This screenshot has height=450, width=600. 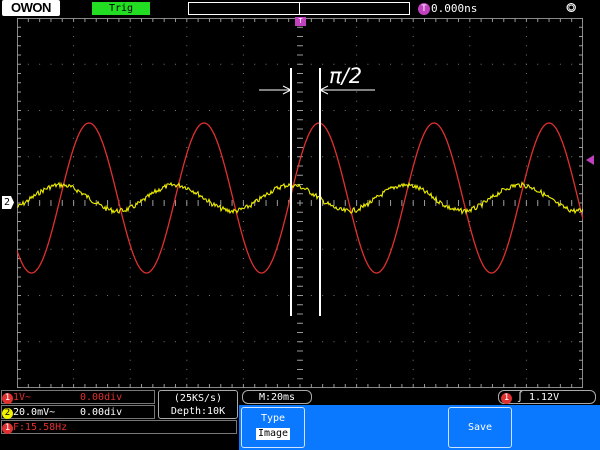 What do you see at coordinates (101, 397) in the screenshot?
I see `ch1-offset: 0.00div` at bounding box center [101, 397].